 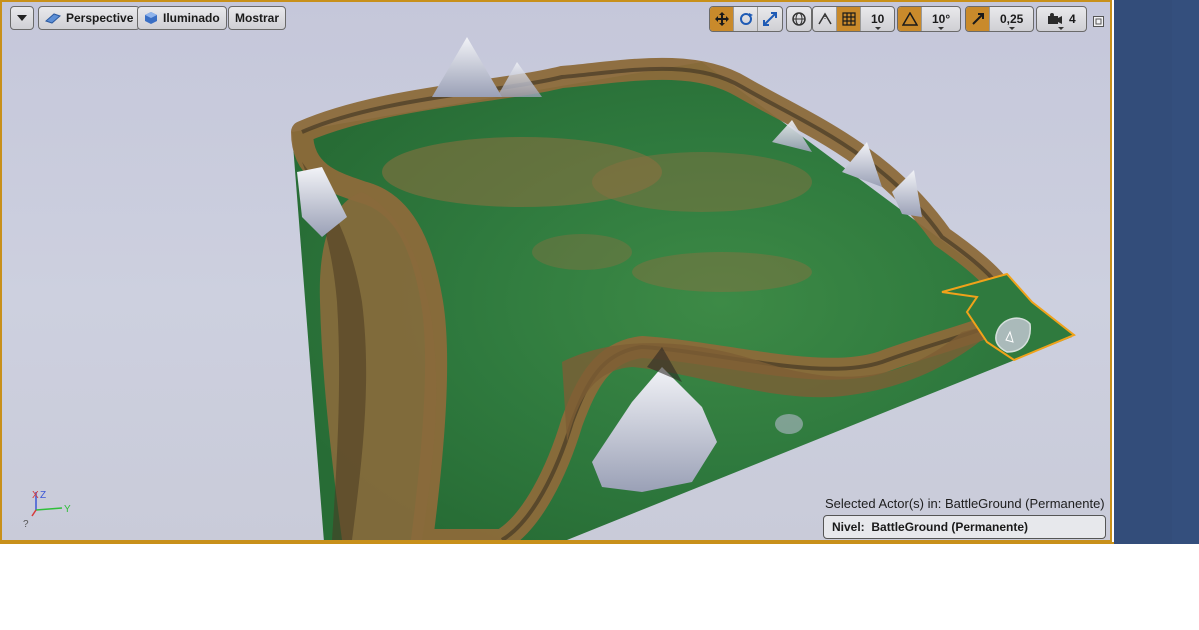 What do you see at coordinates (191, 18) in the screenshot?
I see `lit-mode-label: Iluminado` at bounding box center [191, 18].